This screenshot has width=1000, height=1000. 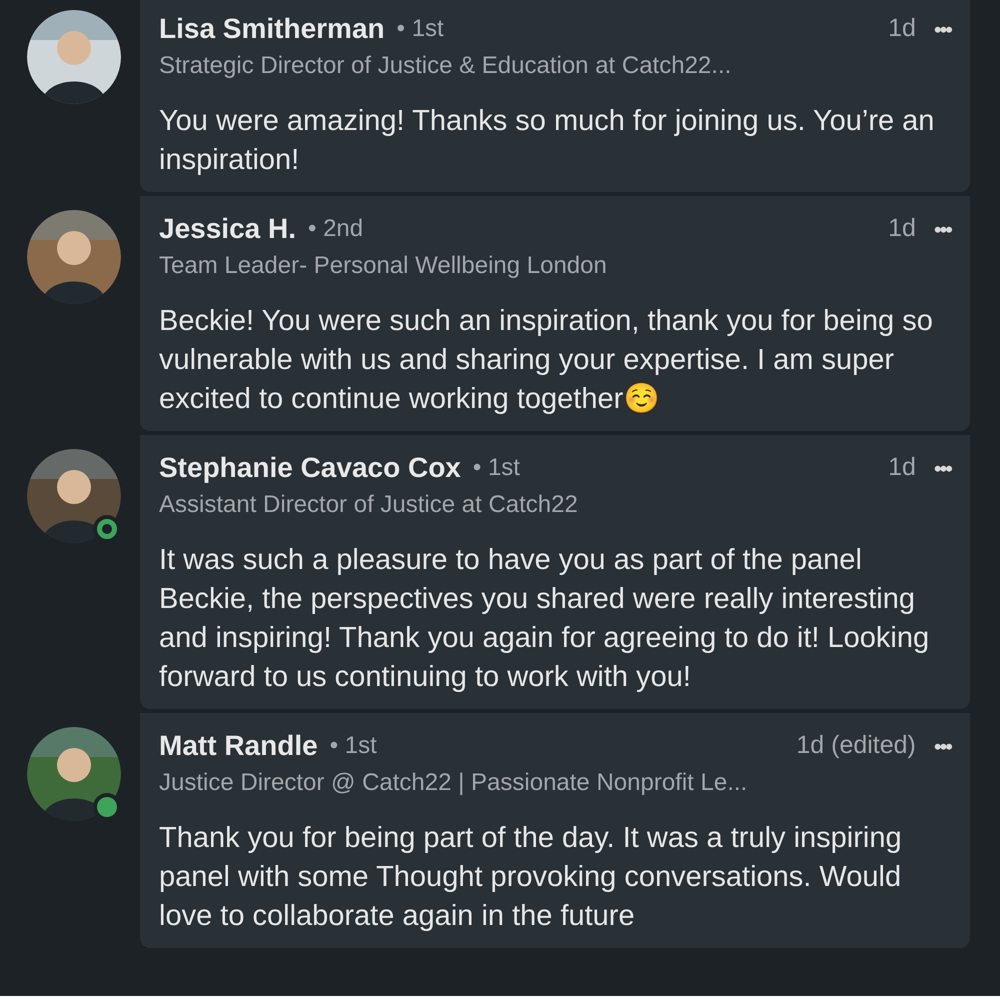 I want to click on comment-text: Thank you for being part of the day. It was a truly inspiring panel with some Thought provoking conversations. Would love to collaborate again in the future, so click(x=531, y=877).